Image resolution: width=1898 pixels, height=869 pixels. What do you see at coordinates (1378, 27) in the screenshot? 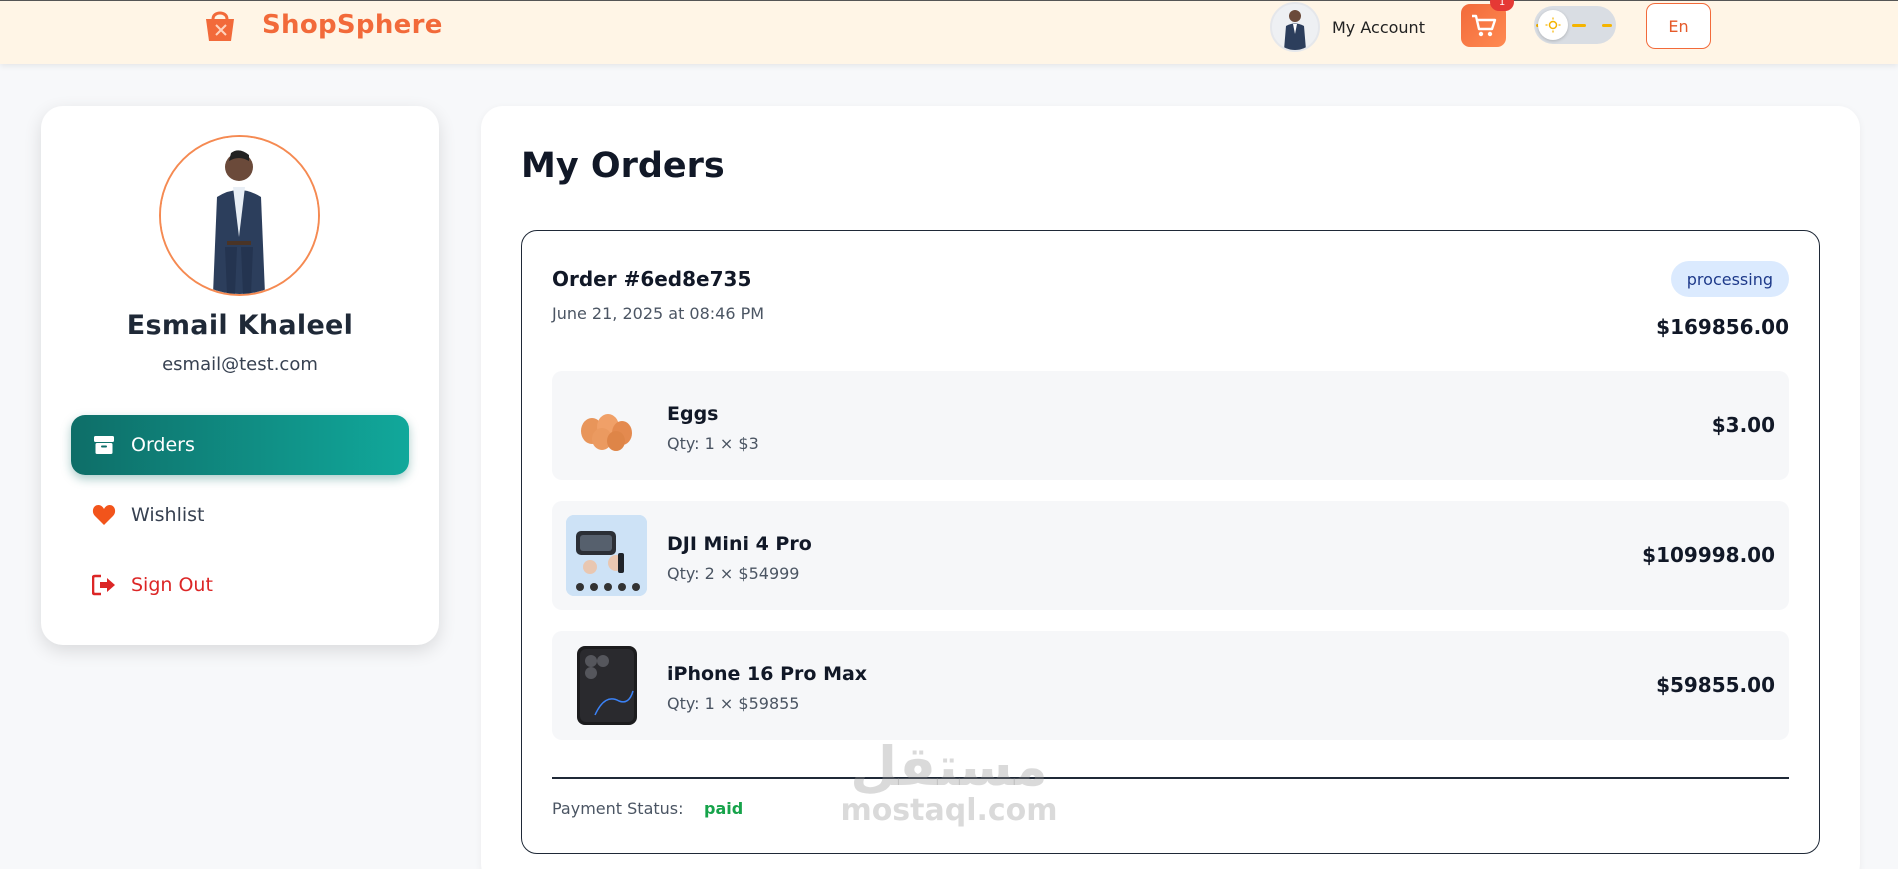
I see `my-account-label: My Account` at bounding box center [1378, 27].